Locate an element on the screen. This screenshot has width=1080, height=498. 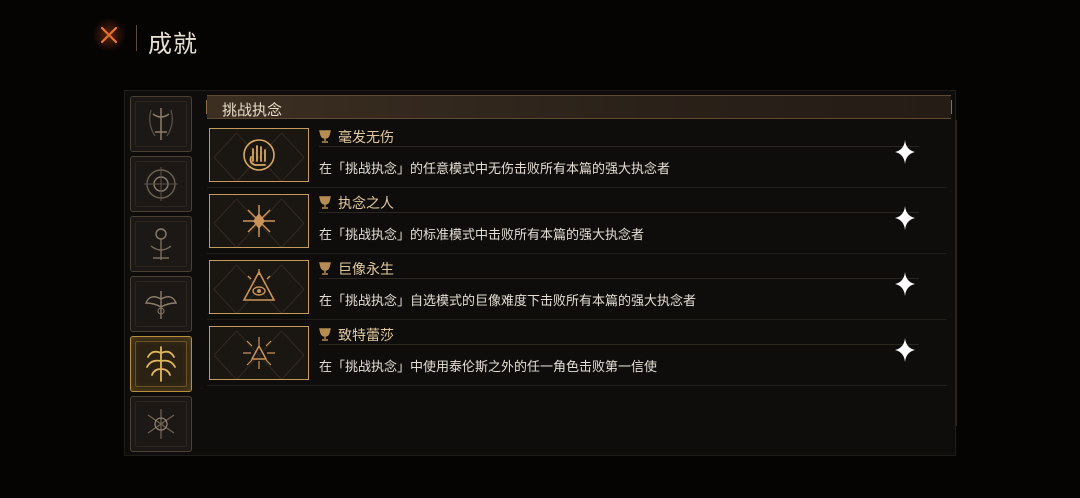
achievement-title: 毫发无伤 is located at coordinates (366, 138).